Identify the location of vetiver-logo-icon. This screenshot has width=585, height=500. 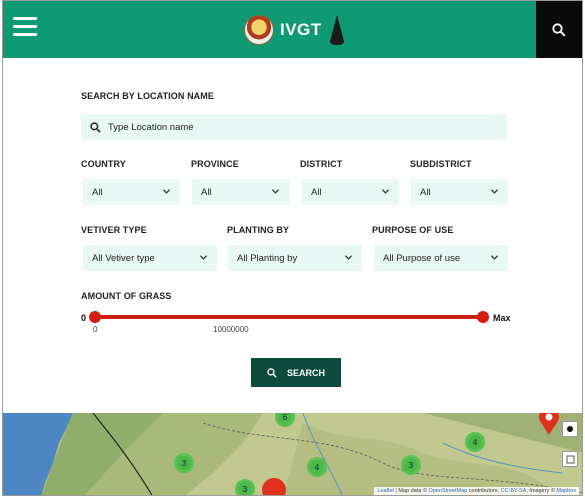
(336, 30).